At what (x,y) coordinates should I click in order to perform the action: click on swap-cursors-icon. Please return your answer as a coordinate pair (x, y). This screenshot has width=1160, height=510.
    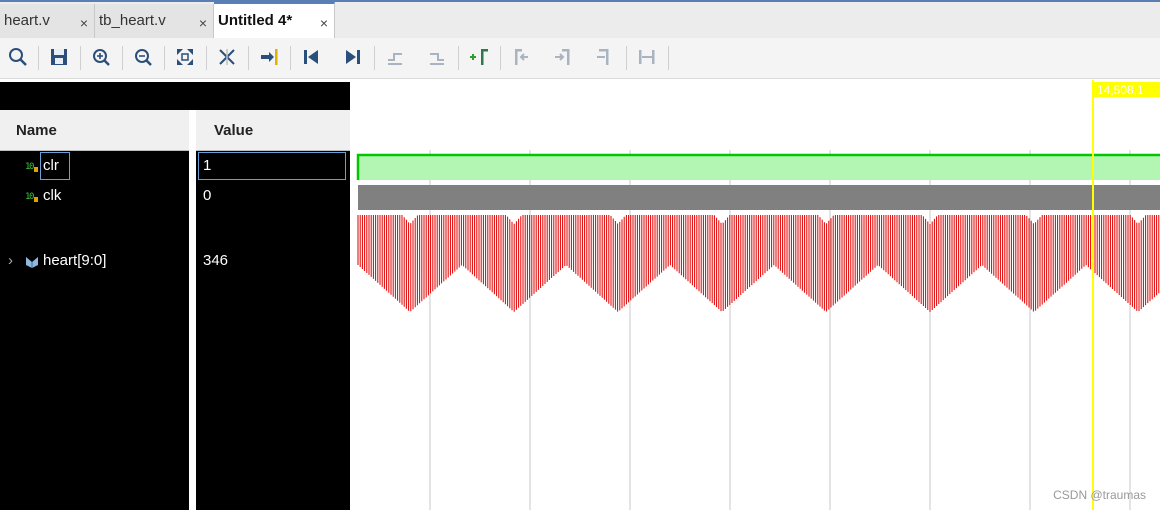
    Looking at the image, I should click on (605, 57).